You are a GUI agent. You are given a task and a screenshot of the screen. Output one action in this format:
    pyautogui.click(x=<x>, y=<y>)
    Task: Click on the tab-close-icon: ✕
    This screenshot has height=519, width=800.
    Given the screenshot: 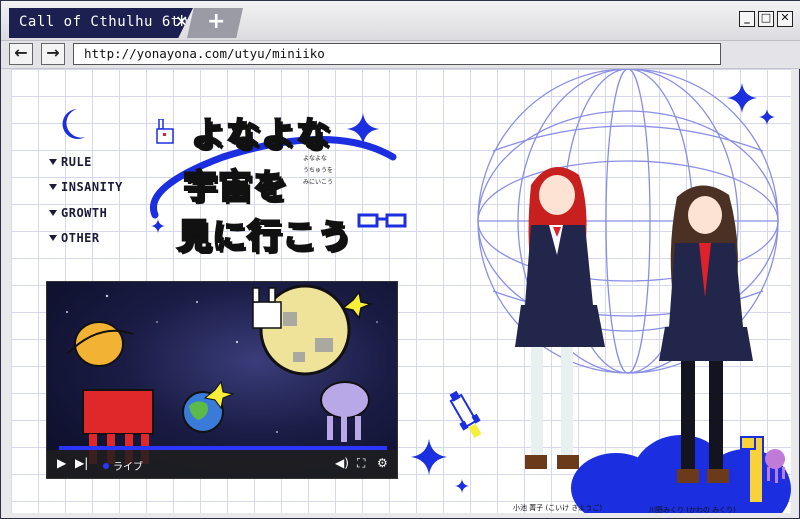 What is the action you would take?
    pyautogui.click(x=181, y=21)
    